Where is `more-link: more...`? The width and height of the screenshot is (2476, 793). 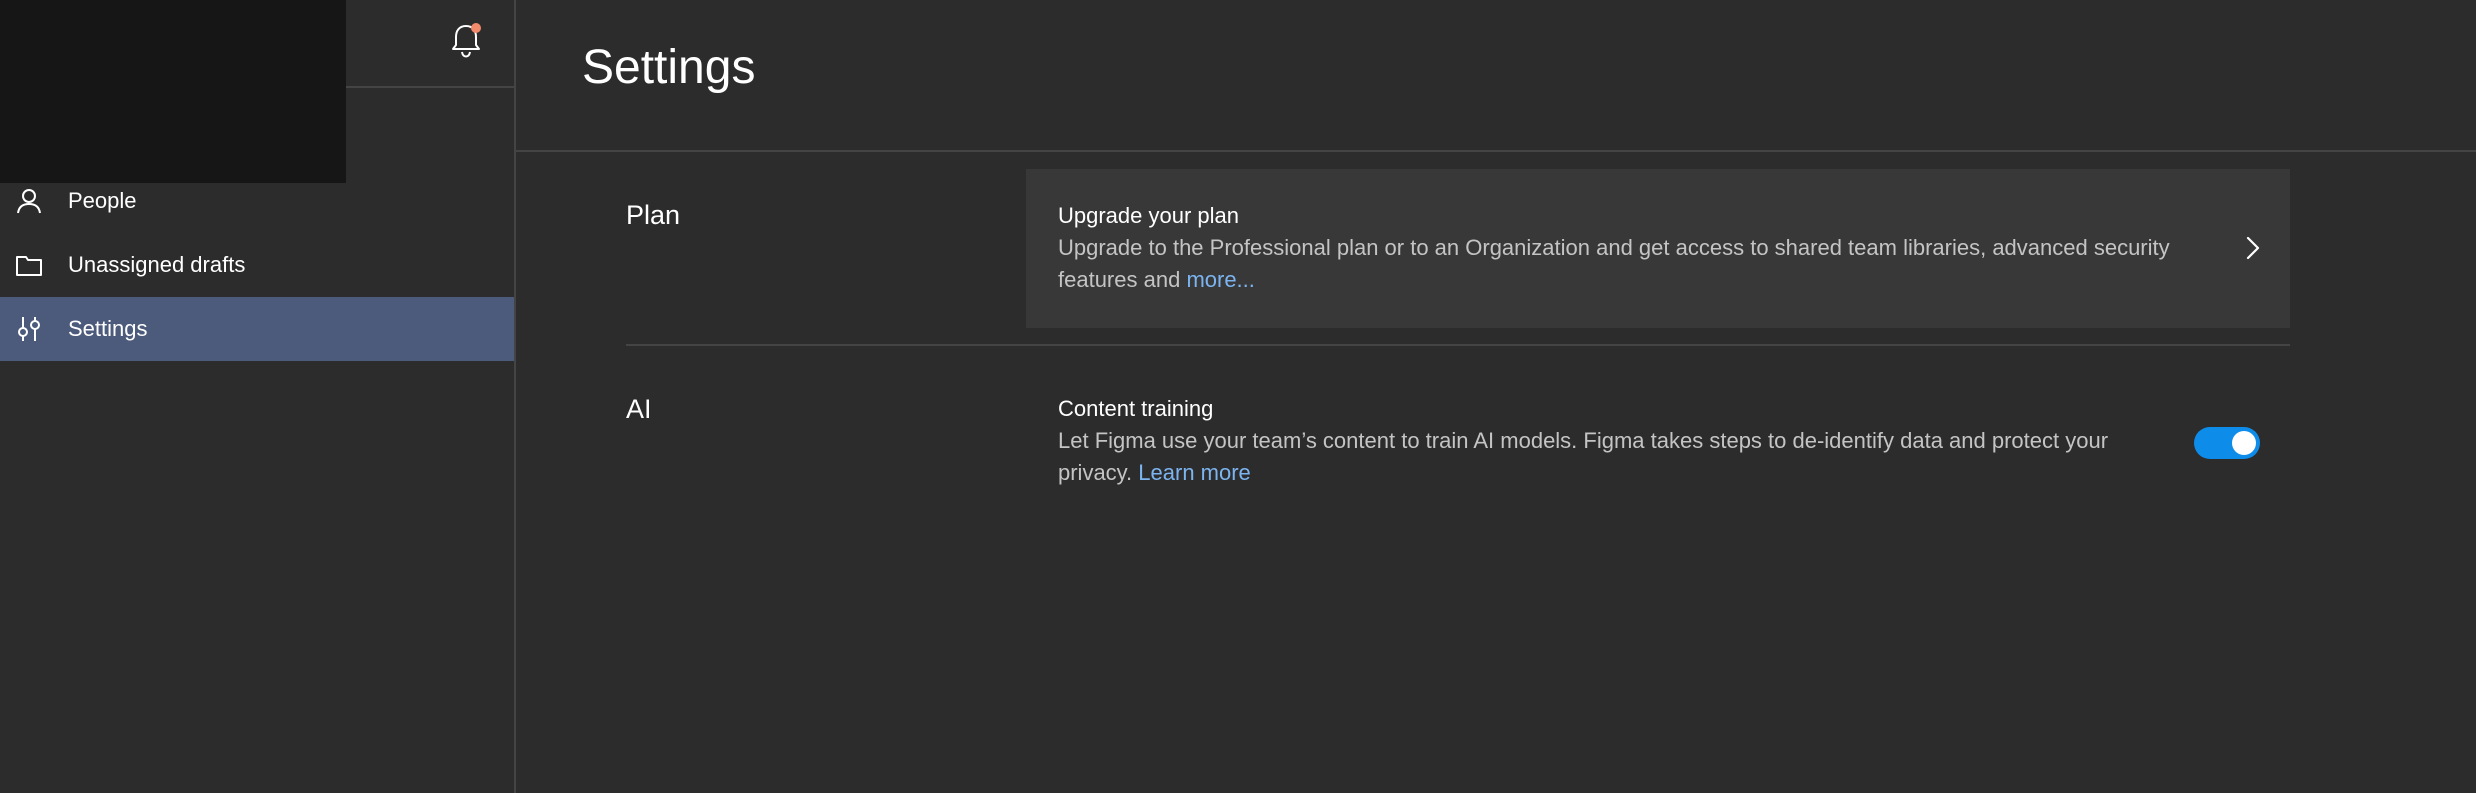
more-link: more... is located at coordinates (1220, 279).